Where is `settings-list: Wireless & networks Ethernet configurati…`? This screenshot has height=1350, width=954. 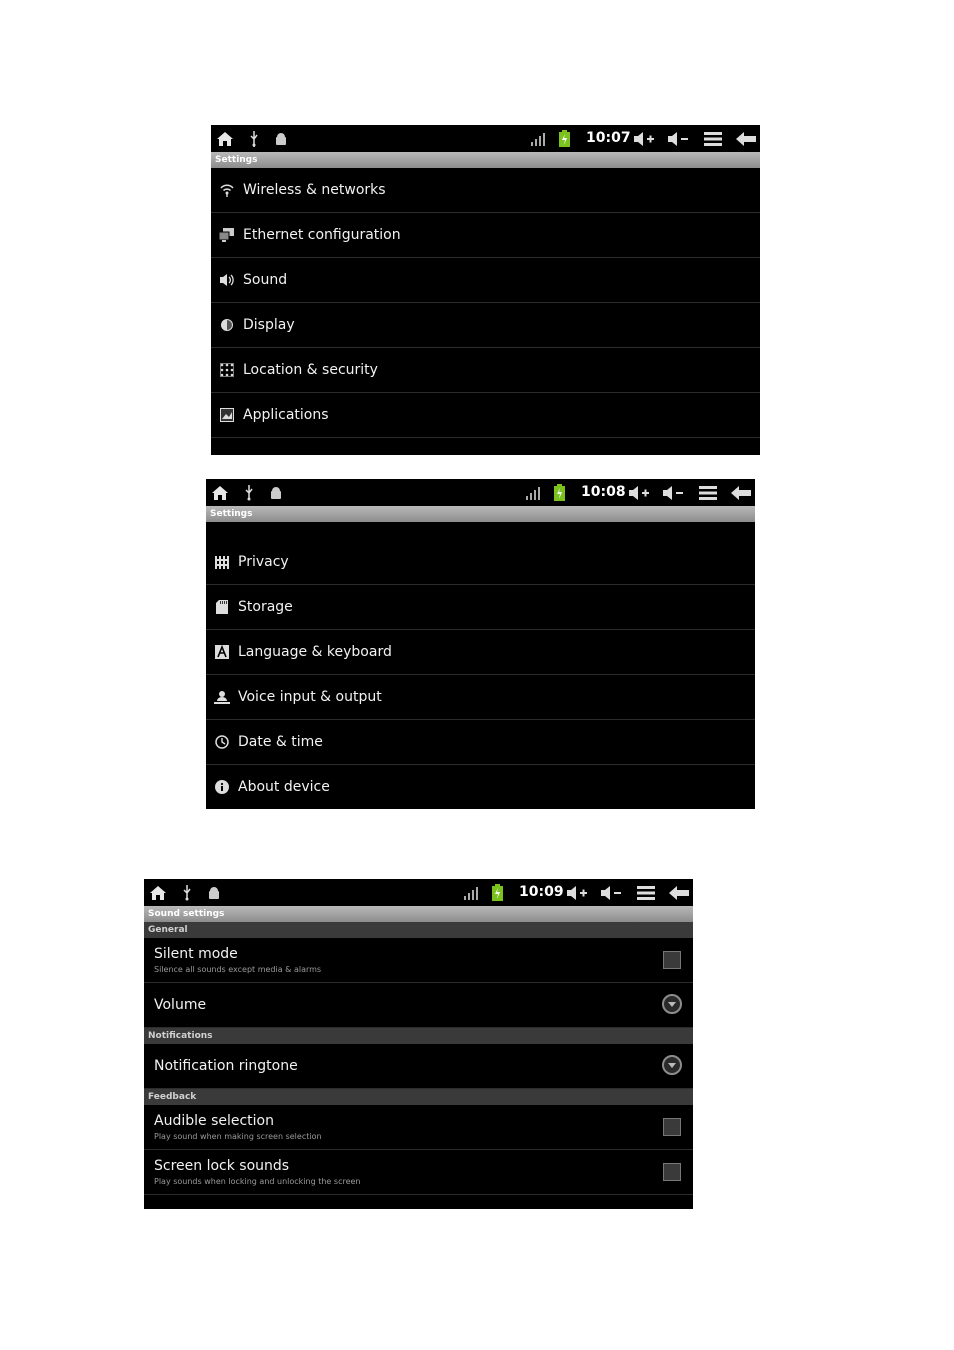 settings-list: Wireless & networks Ethernet configurati… is located at coordinates (485, 311).